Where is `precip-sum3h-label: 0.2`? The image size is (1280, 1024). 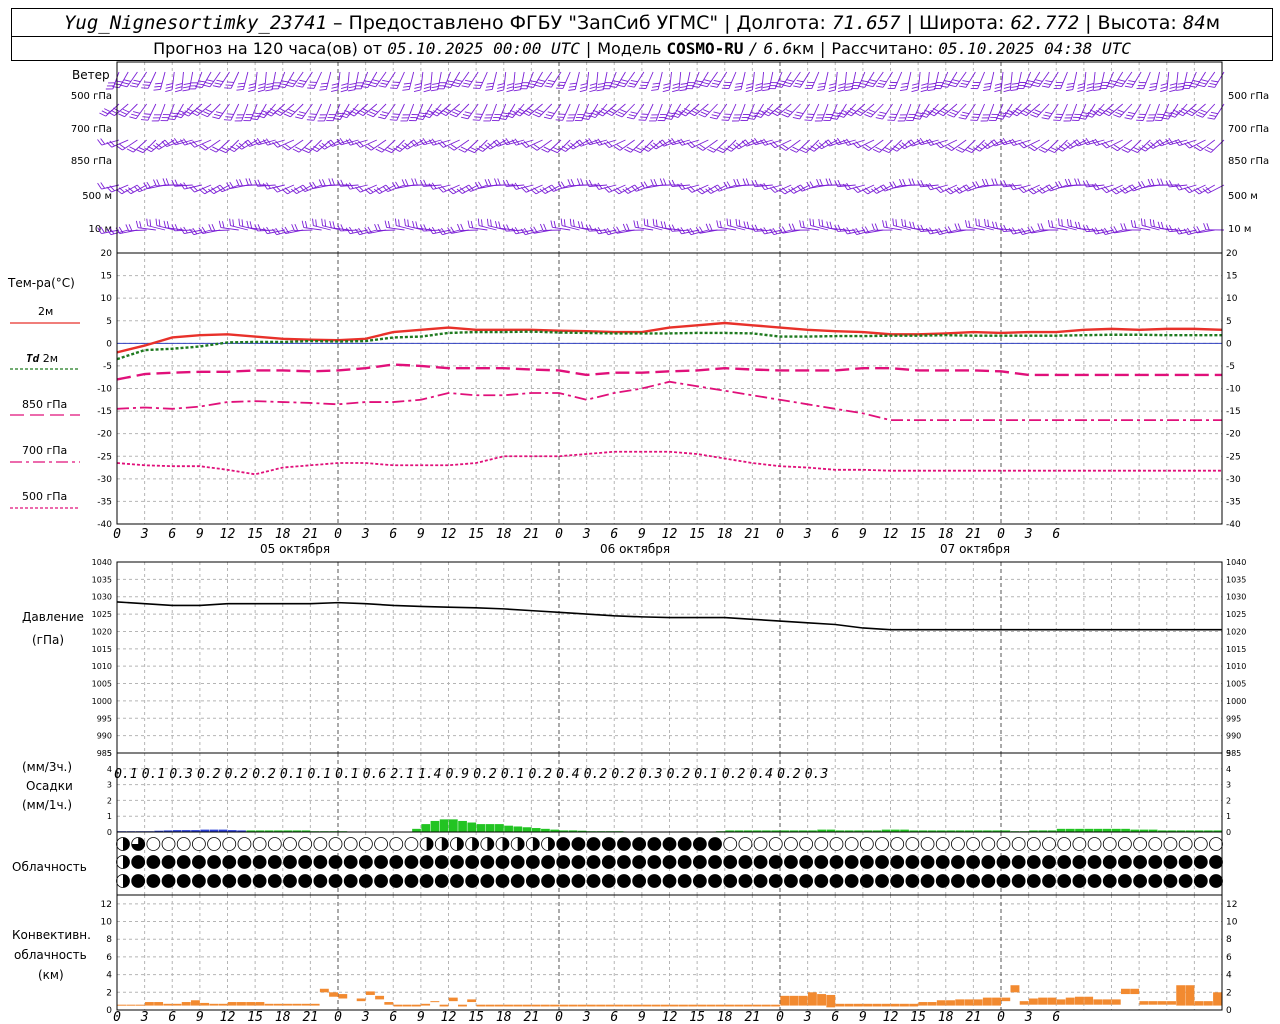
precip-sum3h-label: 0.2 is located at coordinates (264, 774).